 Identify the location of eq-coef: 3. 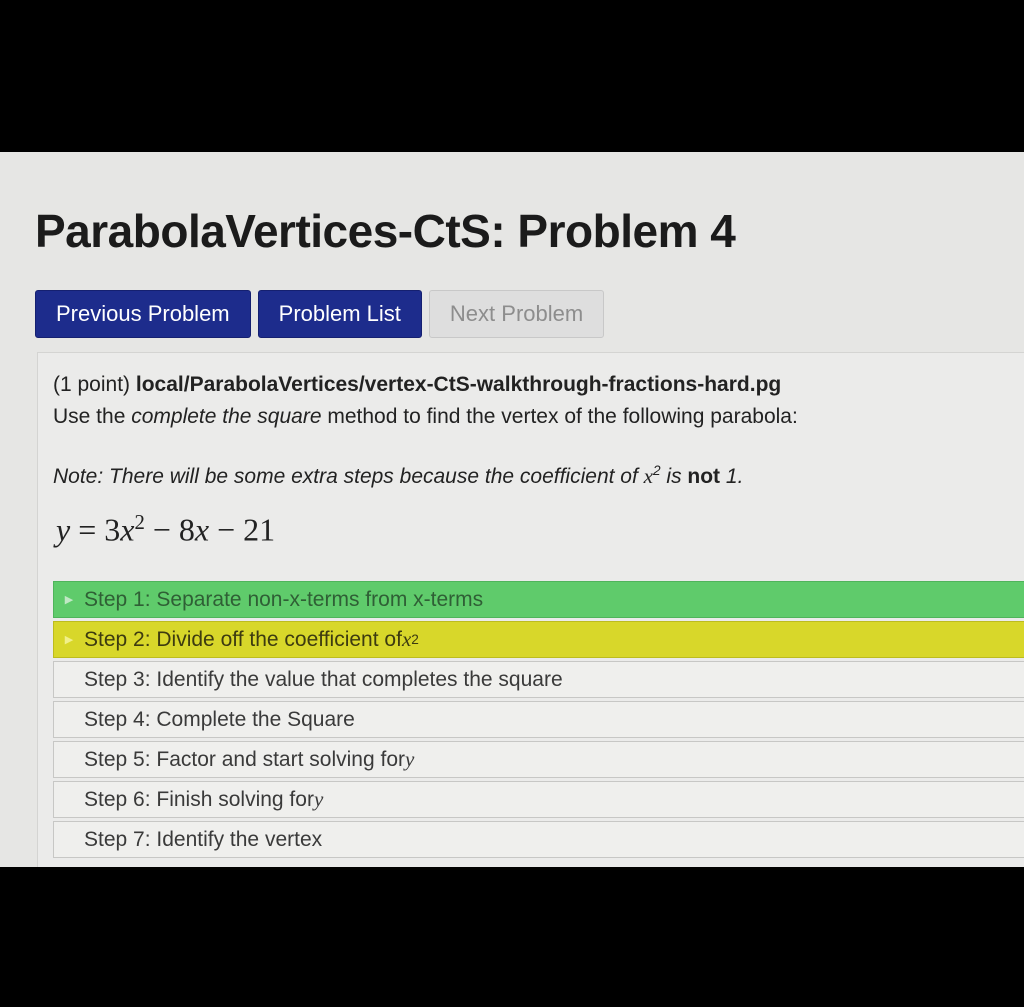
(112, 529).